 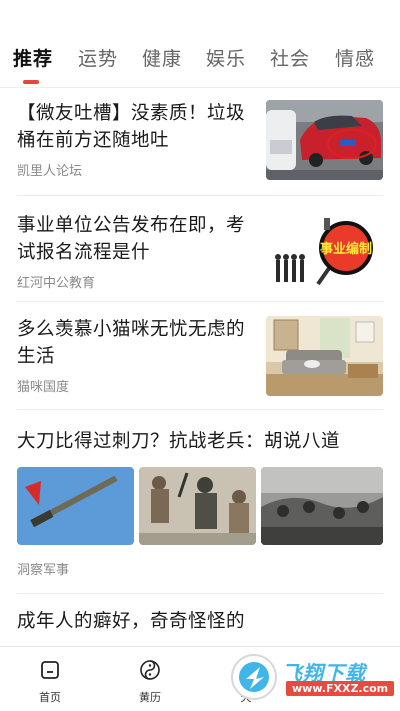 What do you see at coordinates (340, 688) in the screenshot?
I see `watermark-url: www.FXXZ.com` at bounding box center [340, 688].